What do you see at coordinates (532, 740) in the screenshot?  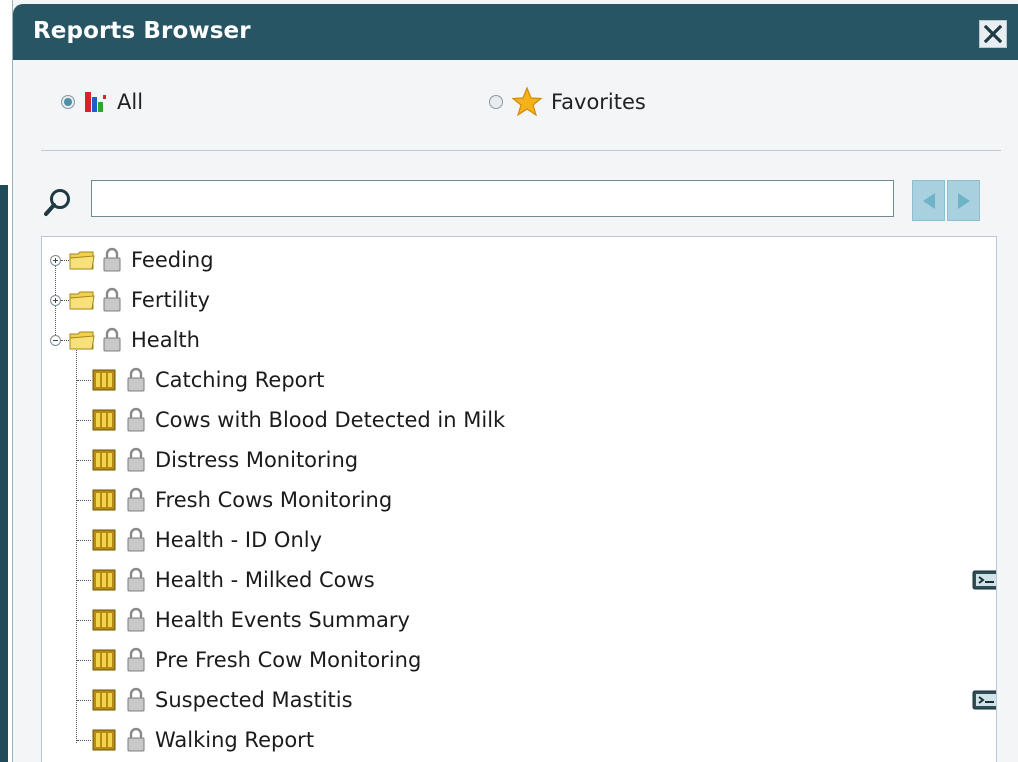 I see `tree-report-item: Walking Report` at bounding box center [532, 740].